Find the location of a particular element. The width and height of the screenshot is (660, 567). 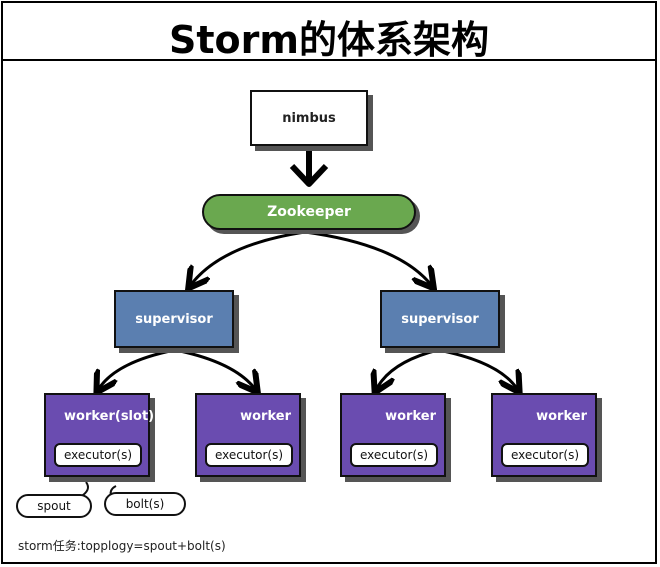

worker-node-1: worker(slot) executor(s) is located at coordinates (99, 435).